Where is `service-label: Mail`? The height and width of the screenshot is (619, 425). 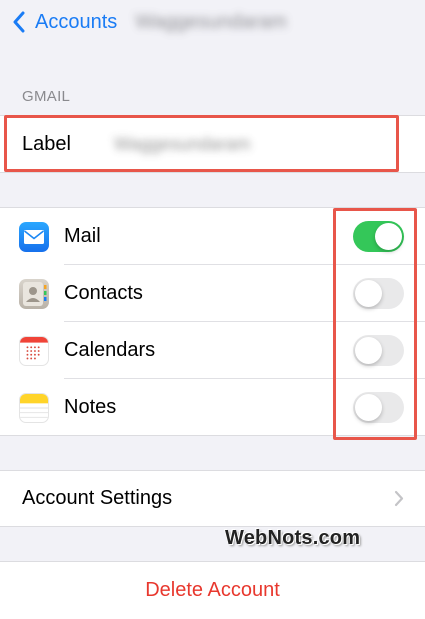 service-label: Mail is located at coordinates (82, 236).